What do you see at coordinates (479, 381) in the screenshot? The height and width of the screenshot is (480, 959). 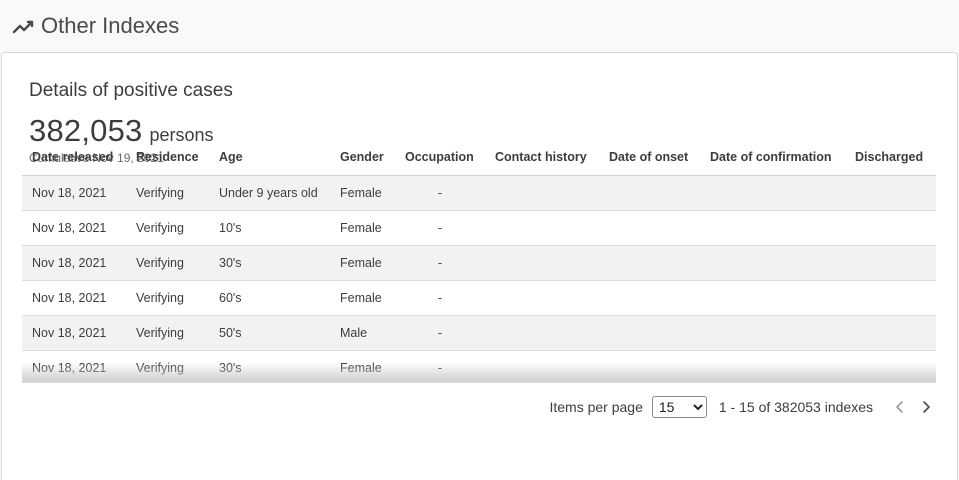 I see `table-scroll-edge` at bounding box center [479, 381].